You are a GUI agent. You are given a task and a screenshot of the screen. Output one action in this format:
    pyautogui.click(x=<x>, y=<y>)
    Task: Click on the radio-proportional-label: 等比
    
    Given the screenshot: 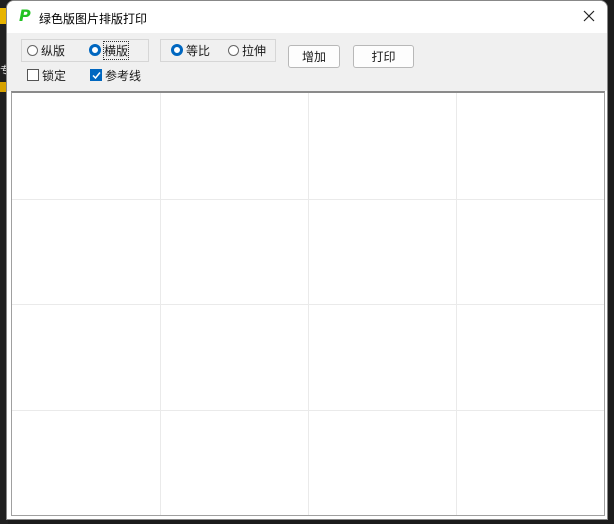 What is the action you would take?
    pyautogui.click(x=198, y=50)
    